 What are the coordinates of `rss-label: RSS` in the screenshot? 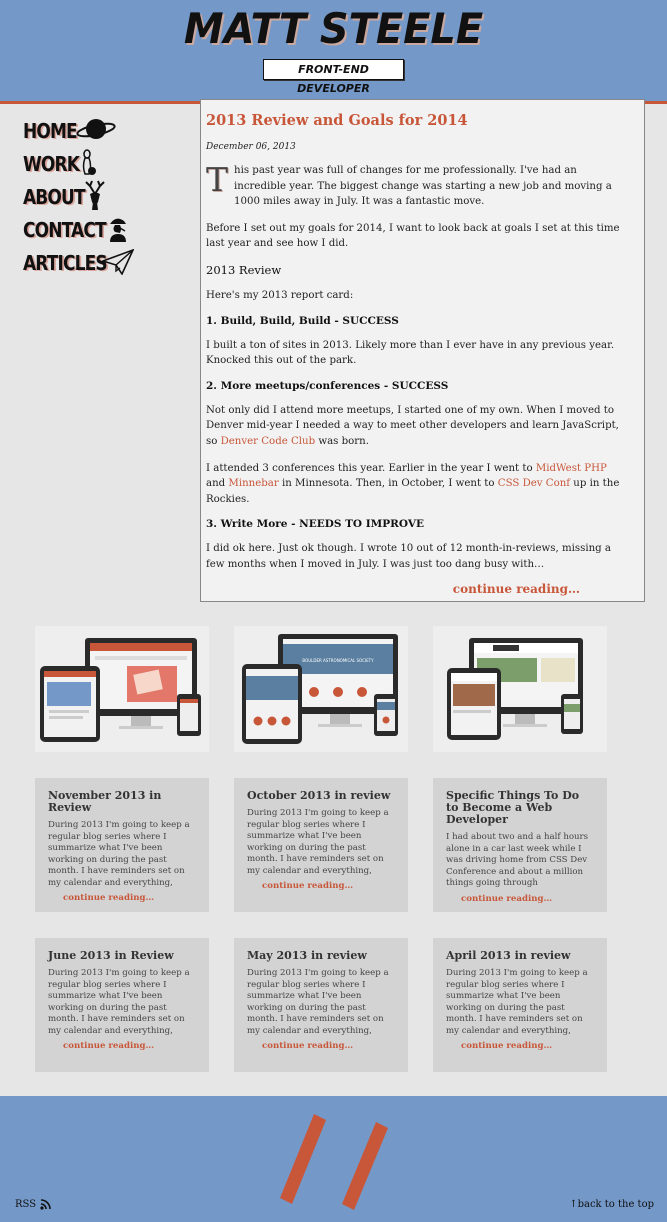 It's located at (25, 1204).